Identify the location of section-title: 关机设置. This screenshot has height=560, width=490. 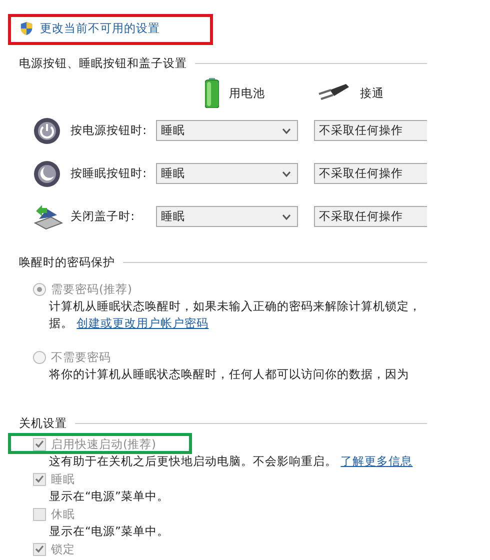
(43, 423).